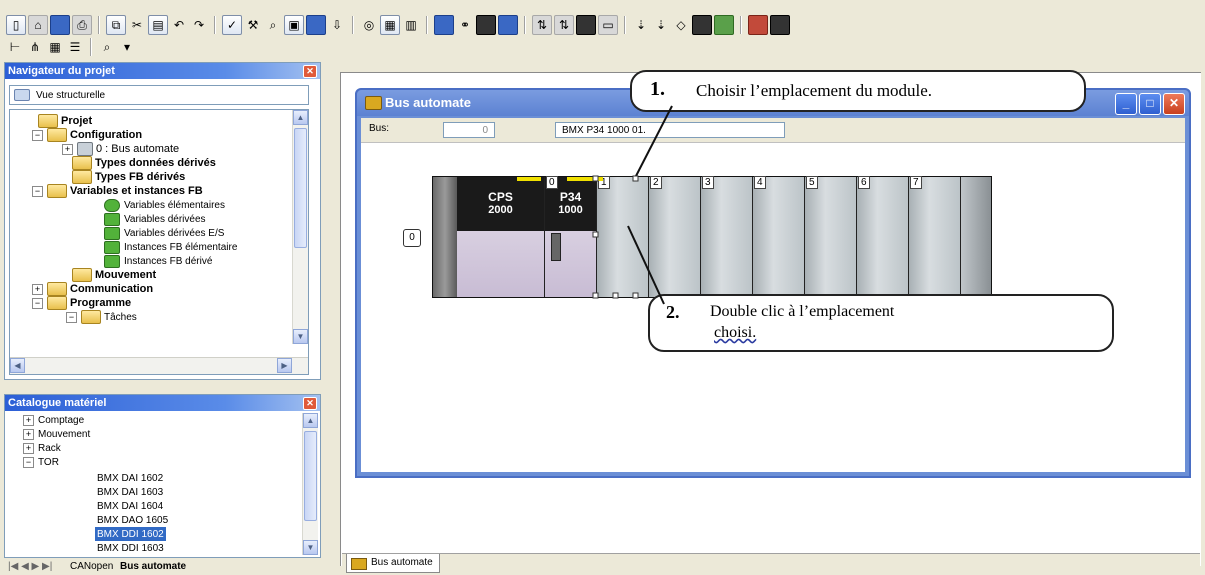 This screenshot has height=575, width=1205. What do you see at coordinates (117, 191) in the screenshot?
I see `tree-node-variables: − Variables et instances FB` at bounding box center [117, 191].